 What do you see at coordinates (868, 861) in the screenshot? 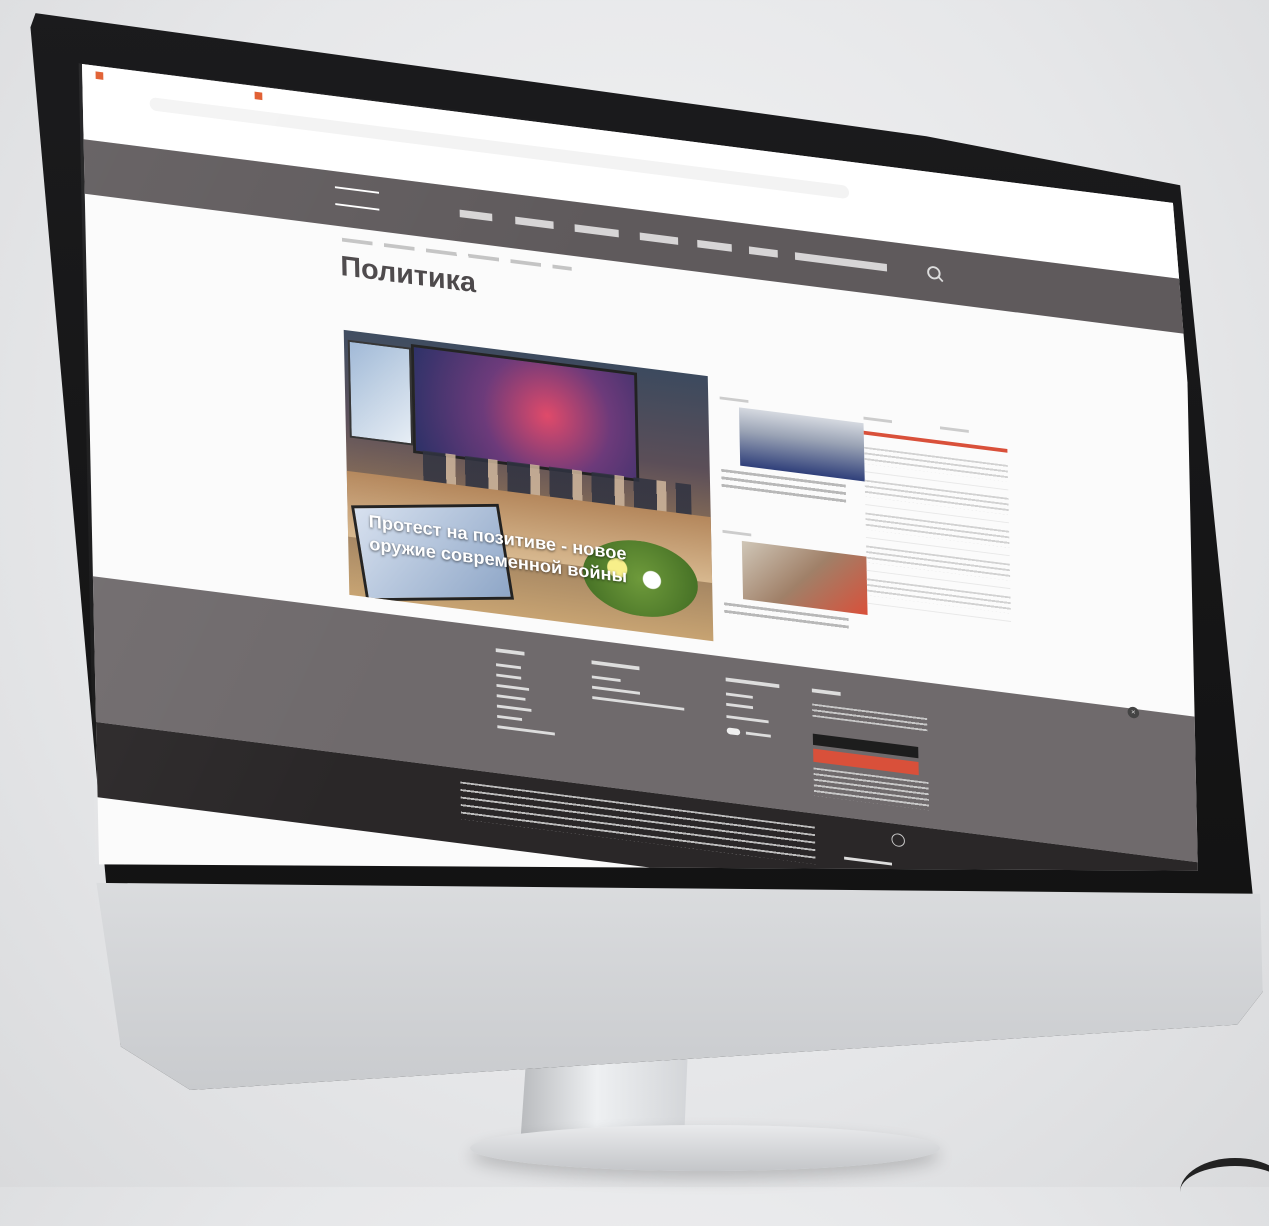
I see `feedback-link` at bounding box center [868, 861].